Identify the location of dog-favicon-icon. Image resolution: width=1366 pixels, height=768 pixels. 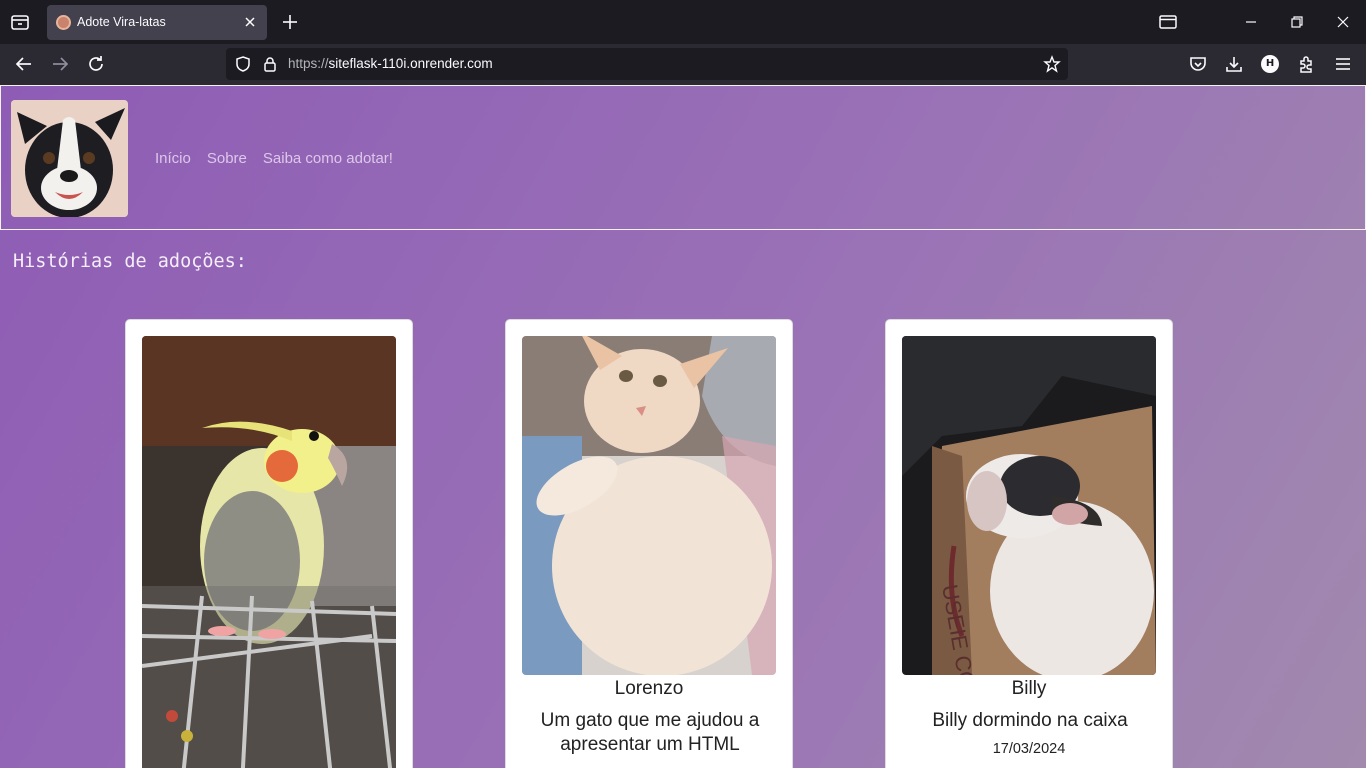
(63, 22).